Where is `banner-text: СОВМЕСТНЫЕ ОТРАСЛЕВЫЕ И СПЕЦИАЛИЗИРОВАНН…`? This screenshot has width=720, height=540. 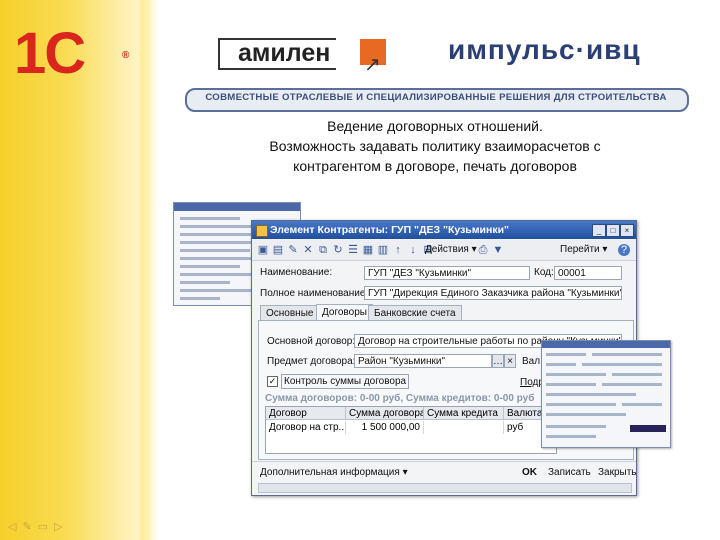 banner-text: СОВМЕСТНЫЕ ОТРАСЛЕВЫЕ И СПЕЦИАЛИЗИРОВАНН… is located at coordinates (436, 97).